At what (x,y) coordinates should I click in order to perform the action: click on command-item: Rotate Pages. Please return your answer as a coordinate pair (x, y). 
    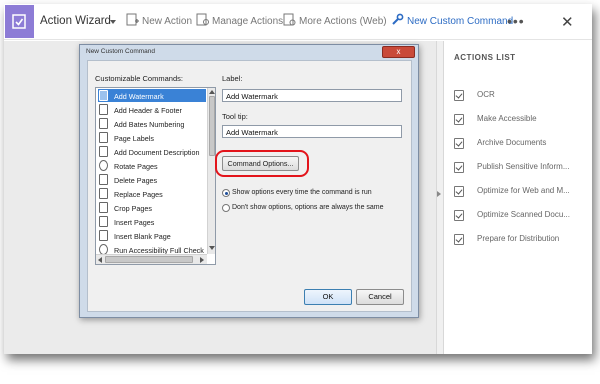
    Looking at the image, I should click on (152, 165).